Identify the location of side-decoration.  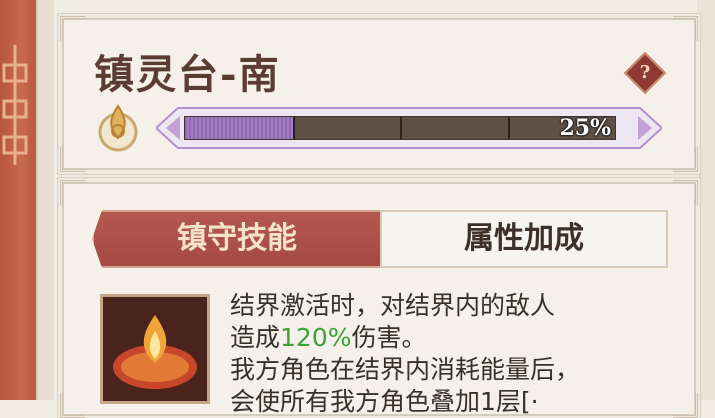
(18, 200).